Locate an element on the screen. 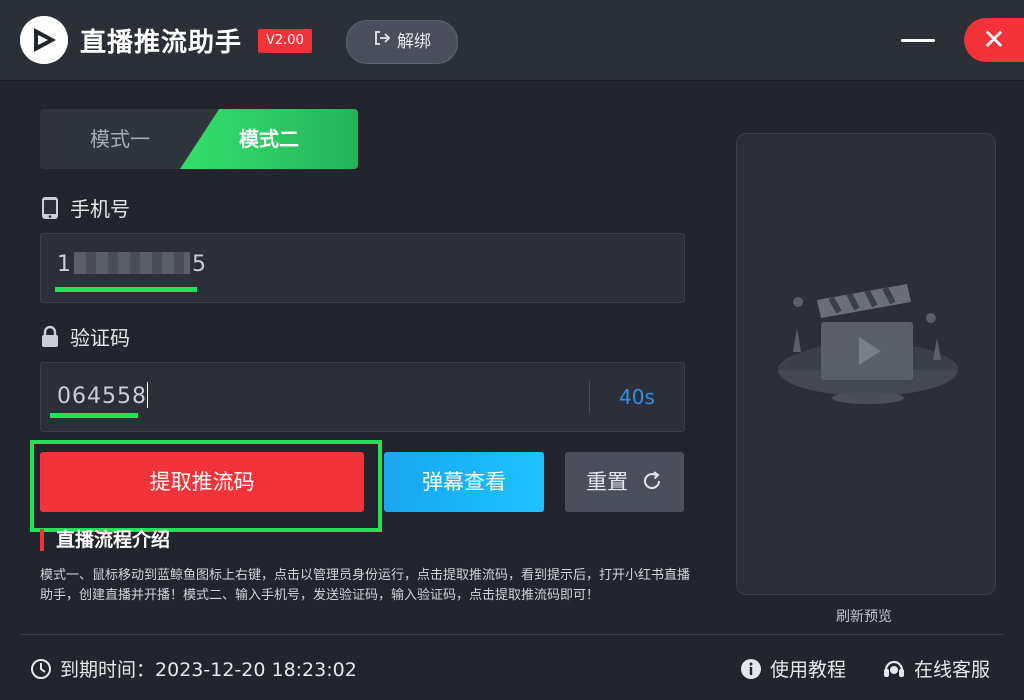 This screenshot has height=700, width=1024. phone-highlight-underline is located at coordinates (126, 289).